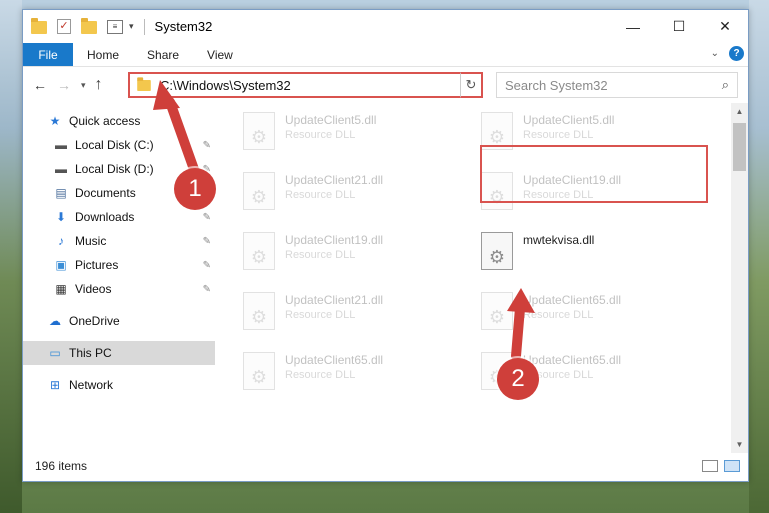 This screenshot has height=513, width=769. I want to click on forward-button: →, so click(64, 85).